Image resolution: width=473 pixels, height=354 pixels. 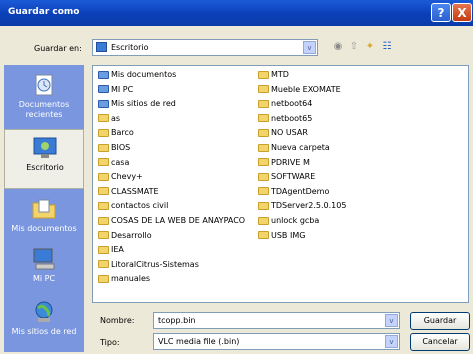 What do you see at coordinates (354, 47) in the screenshot?
I see `up-folder-icon: ⇧` at bounding box center [354, 47].